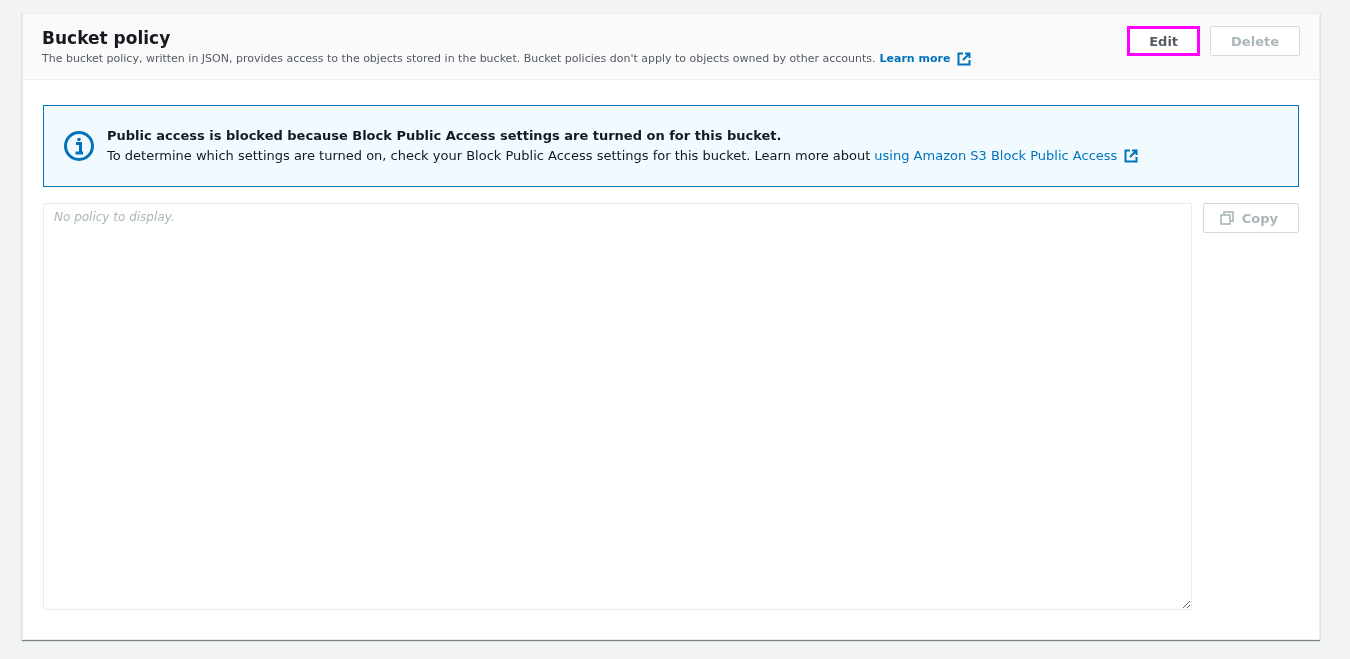 This screenshot has width=1350, height=659. Describe the element at coordinates (1164, 41) in the screenshot. I see `action-button: Edit` at that location.